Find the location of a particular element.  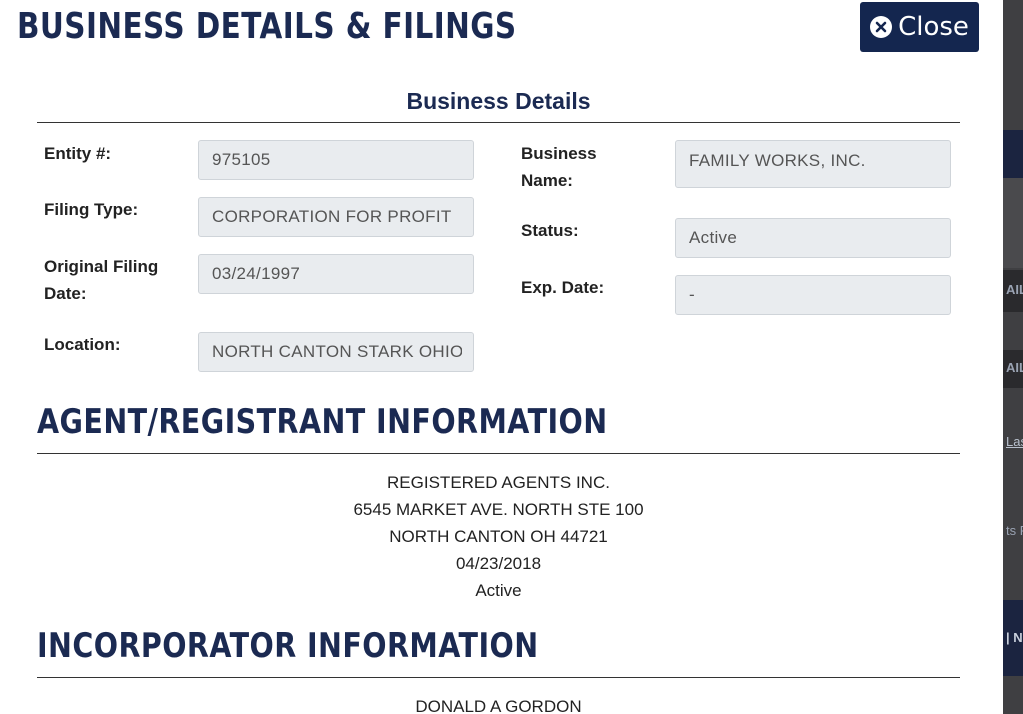

original-filing-date-field: 03/24/1997 is located at coordinates (336, 274).